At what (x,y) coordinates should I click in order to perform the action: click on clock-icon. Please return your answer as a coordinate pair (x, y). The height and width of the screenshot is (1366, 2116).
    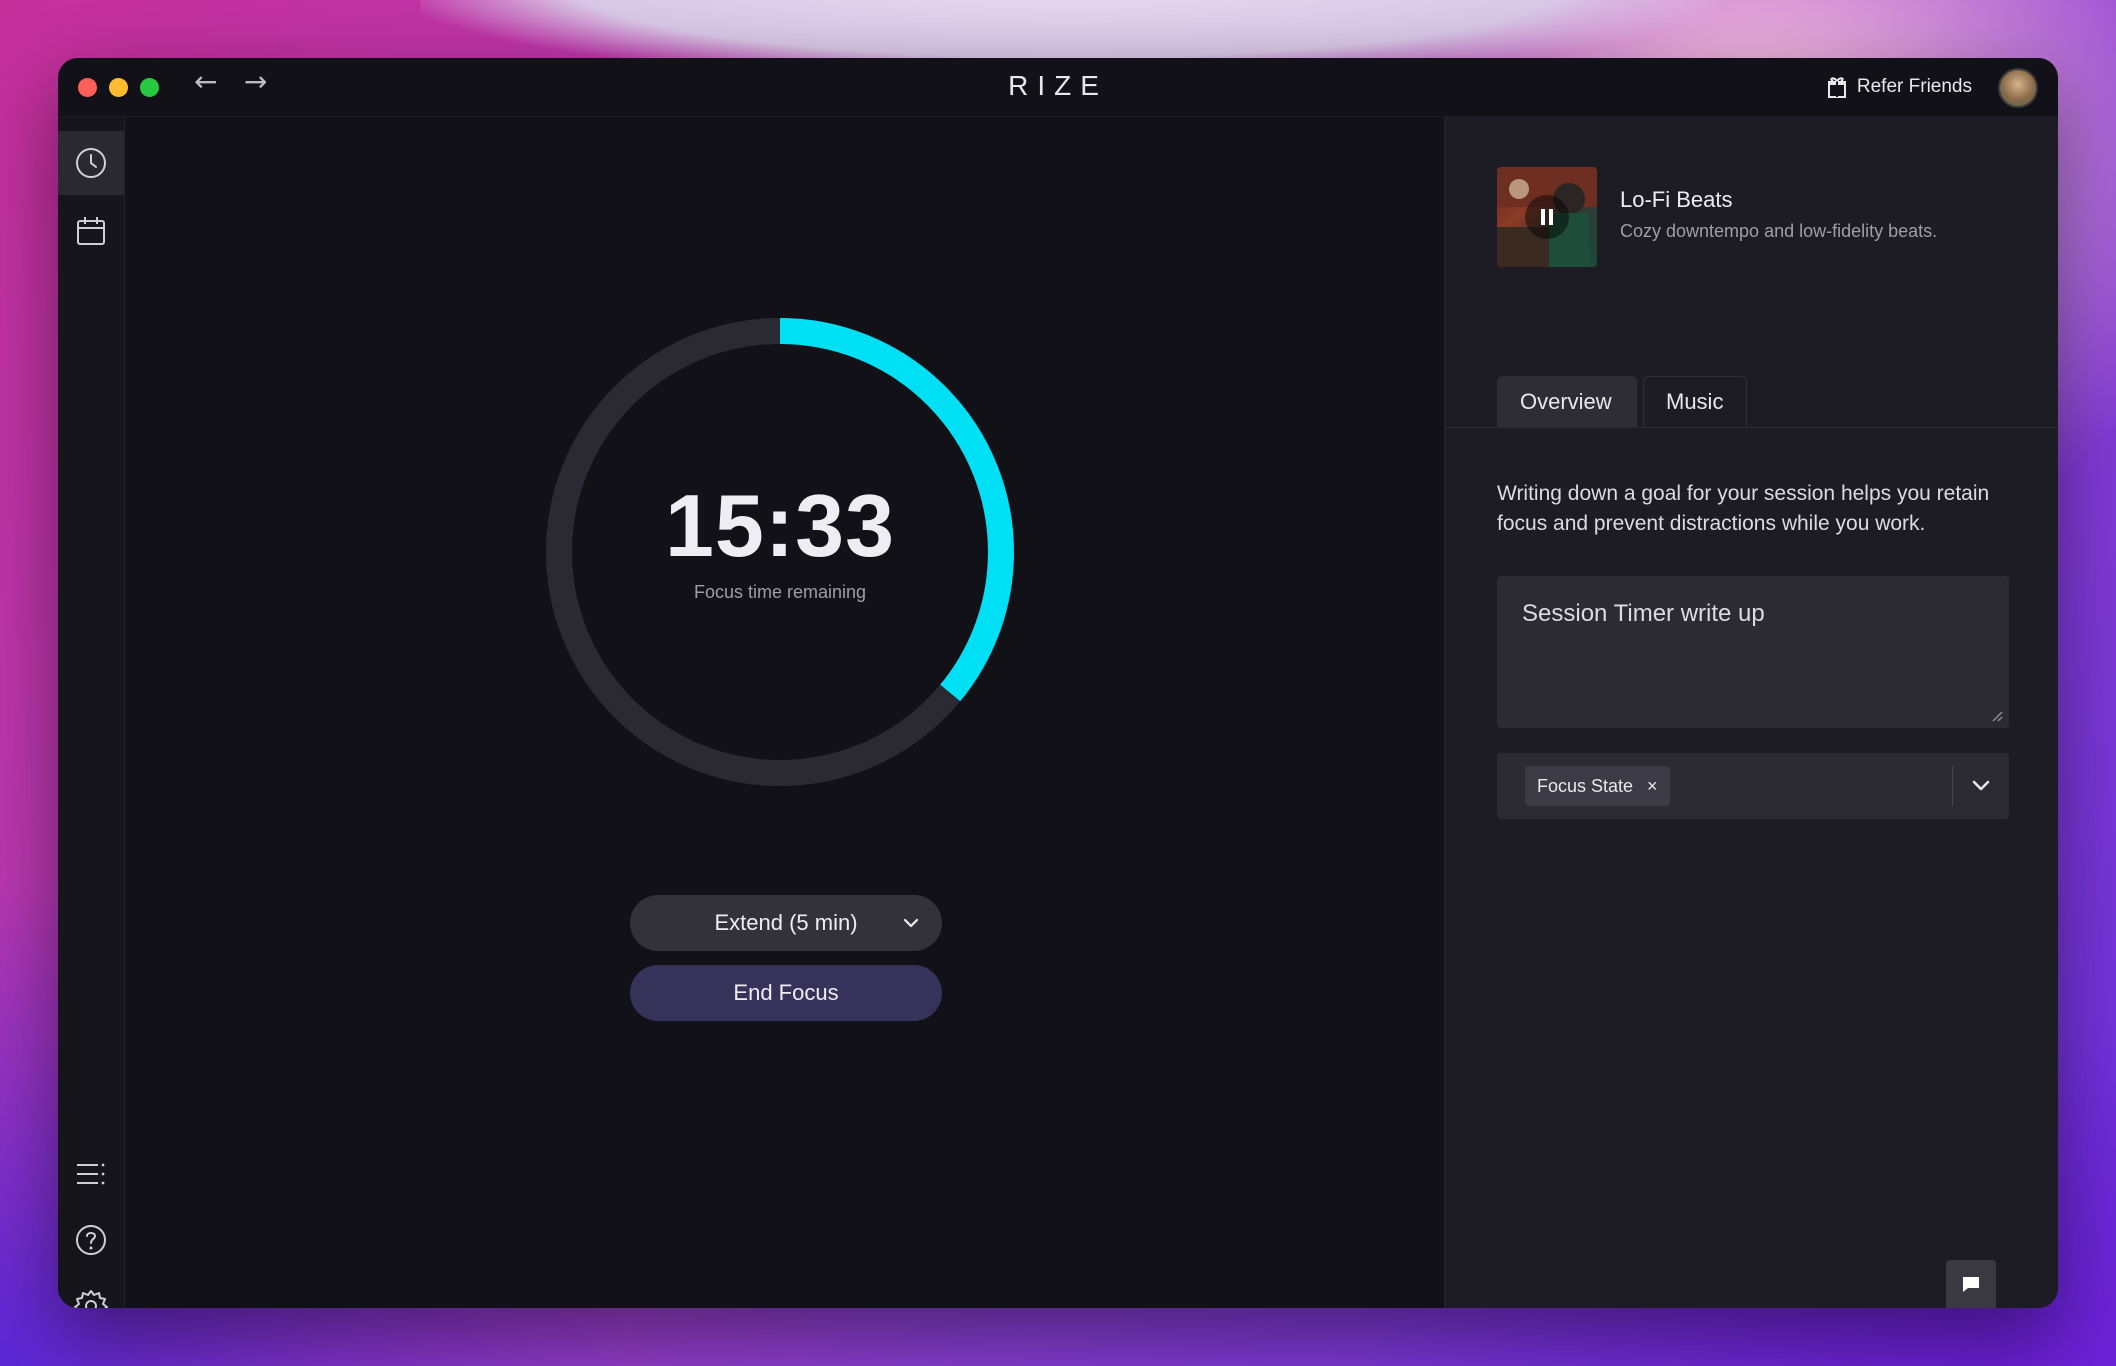
    Looking at the image, I should click on (91, 163).